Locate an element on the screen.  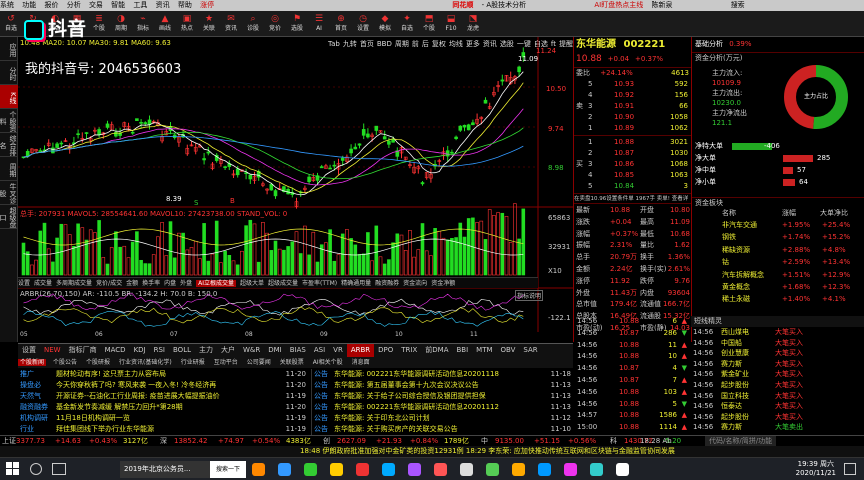
leftbar-item-4: 综合排名 is located at coordinates (9, 145).